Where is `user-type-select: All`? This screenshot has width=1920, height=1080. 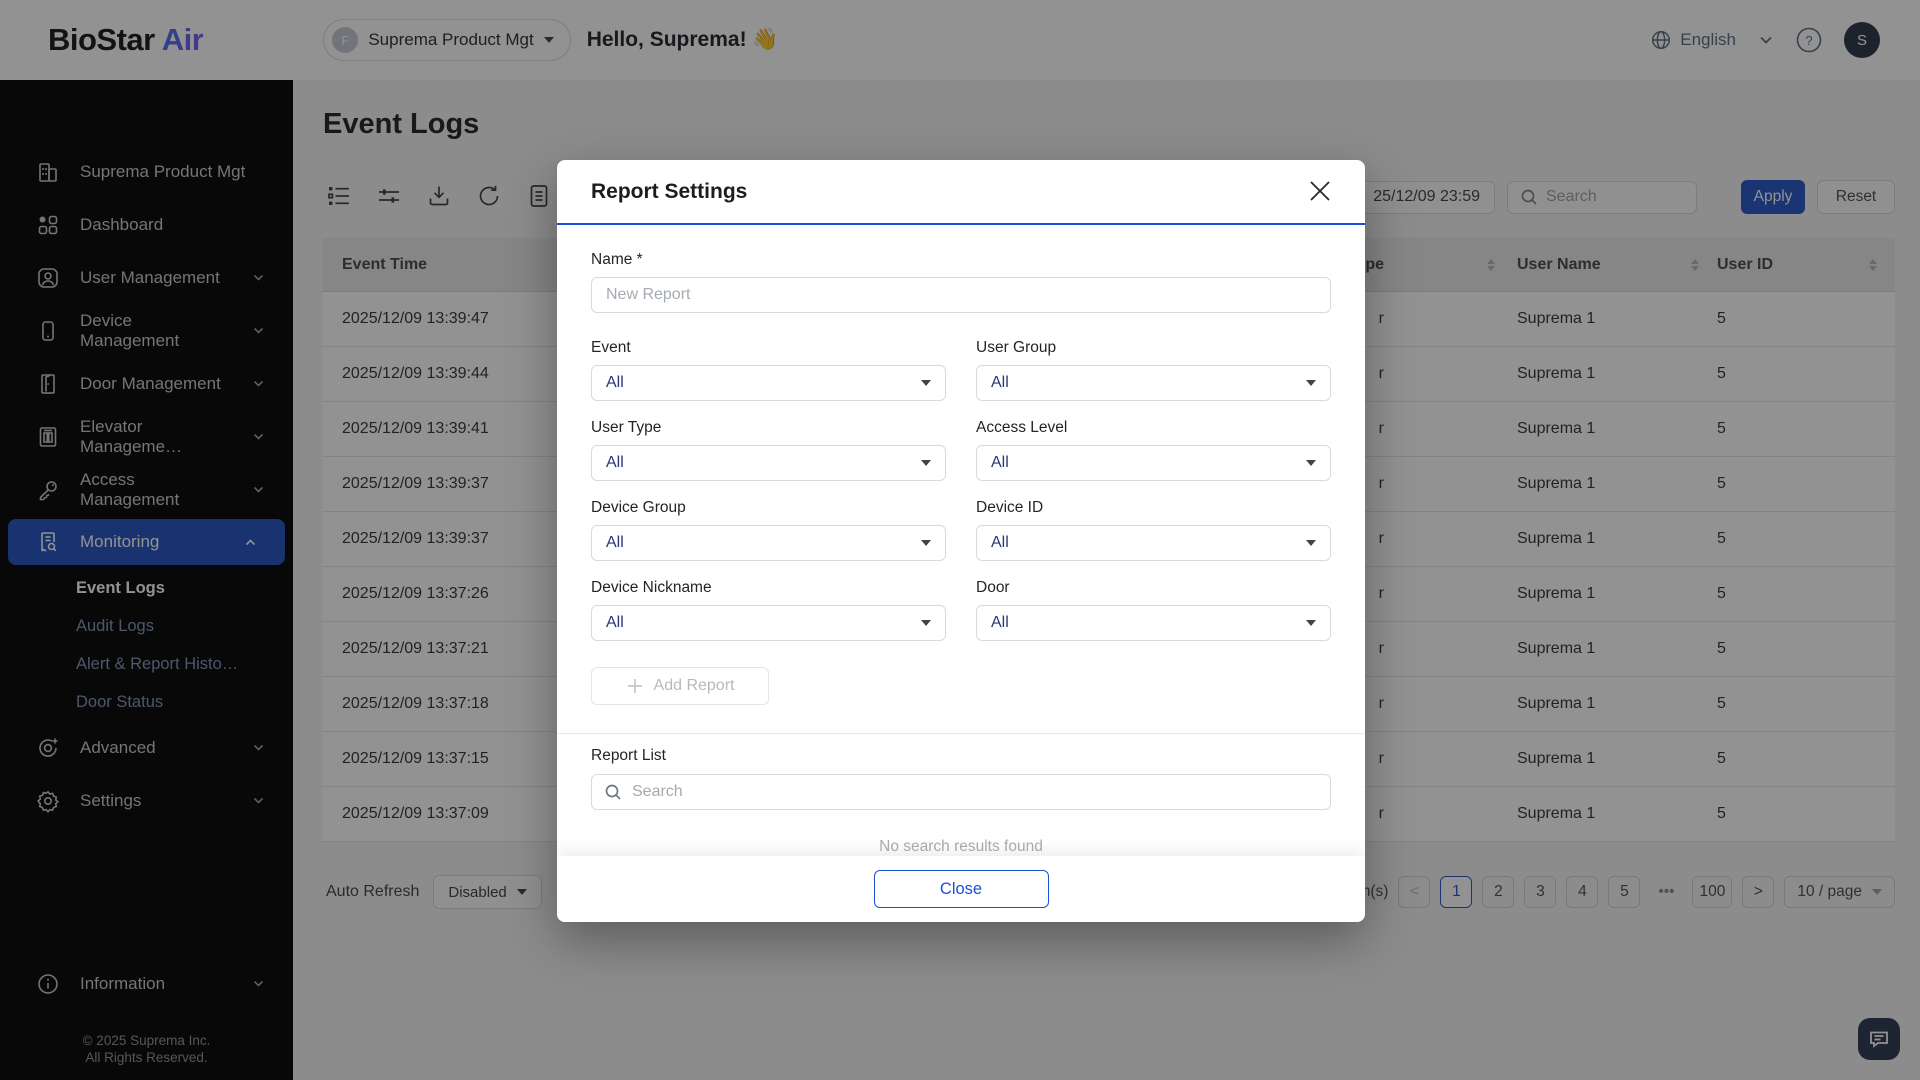 user-type-select: All is located at coordinates (768, 463).